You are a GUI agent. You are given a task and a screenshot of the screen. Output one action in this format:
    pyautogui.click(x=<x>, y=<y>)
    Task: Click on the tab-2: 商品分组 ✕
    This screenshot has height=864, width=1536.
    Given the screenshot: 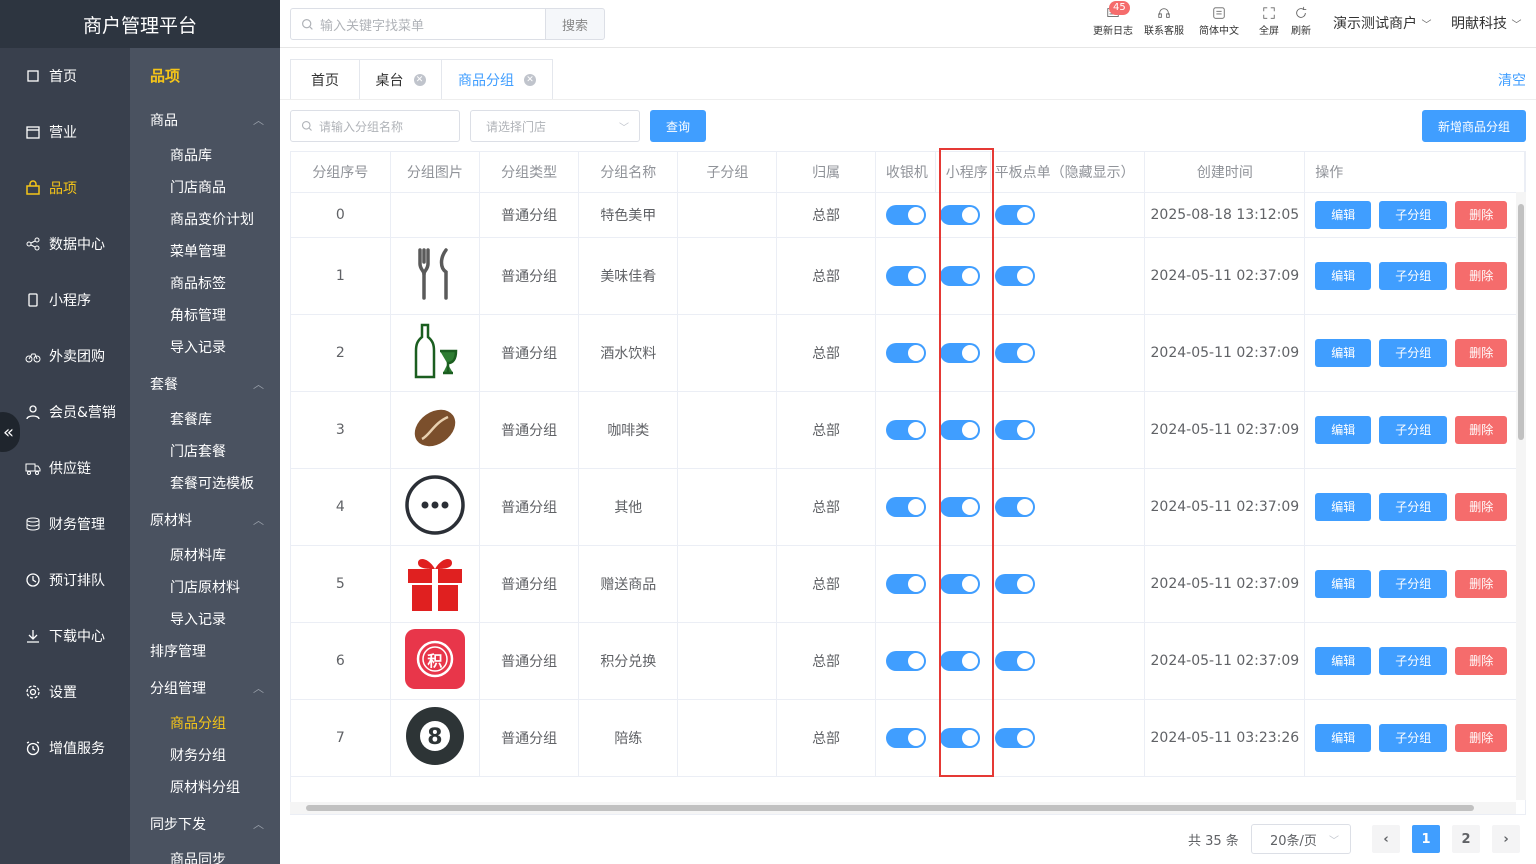 What is the action you would take?
    pyautogui.click(x=497, y=79)
    